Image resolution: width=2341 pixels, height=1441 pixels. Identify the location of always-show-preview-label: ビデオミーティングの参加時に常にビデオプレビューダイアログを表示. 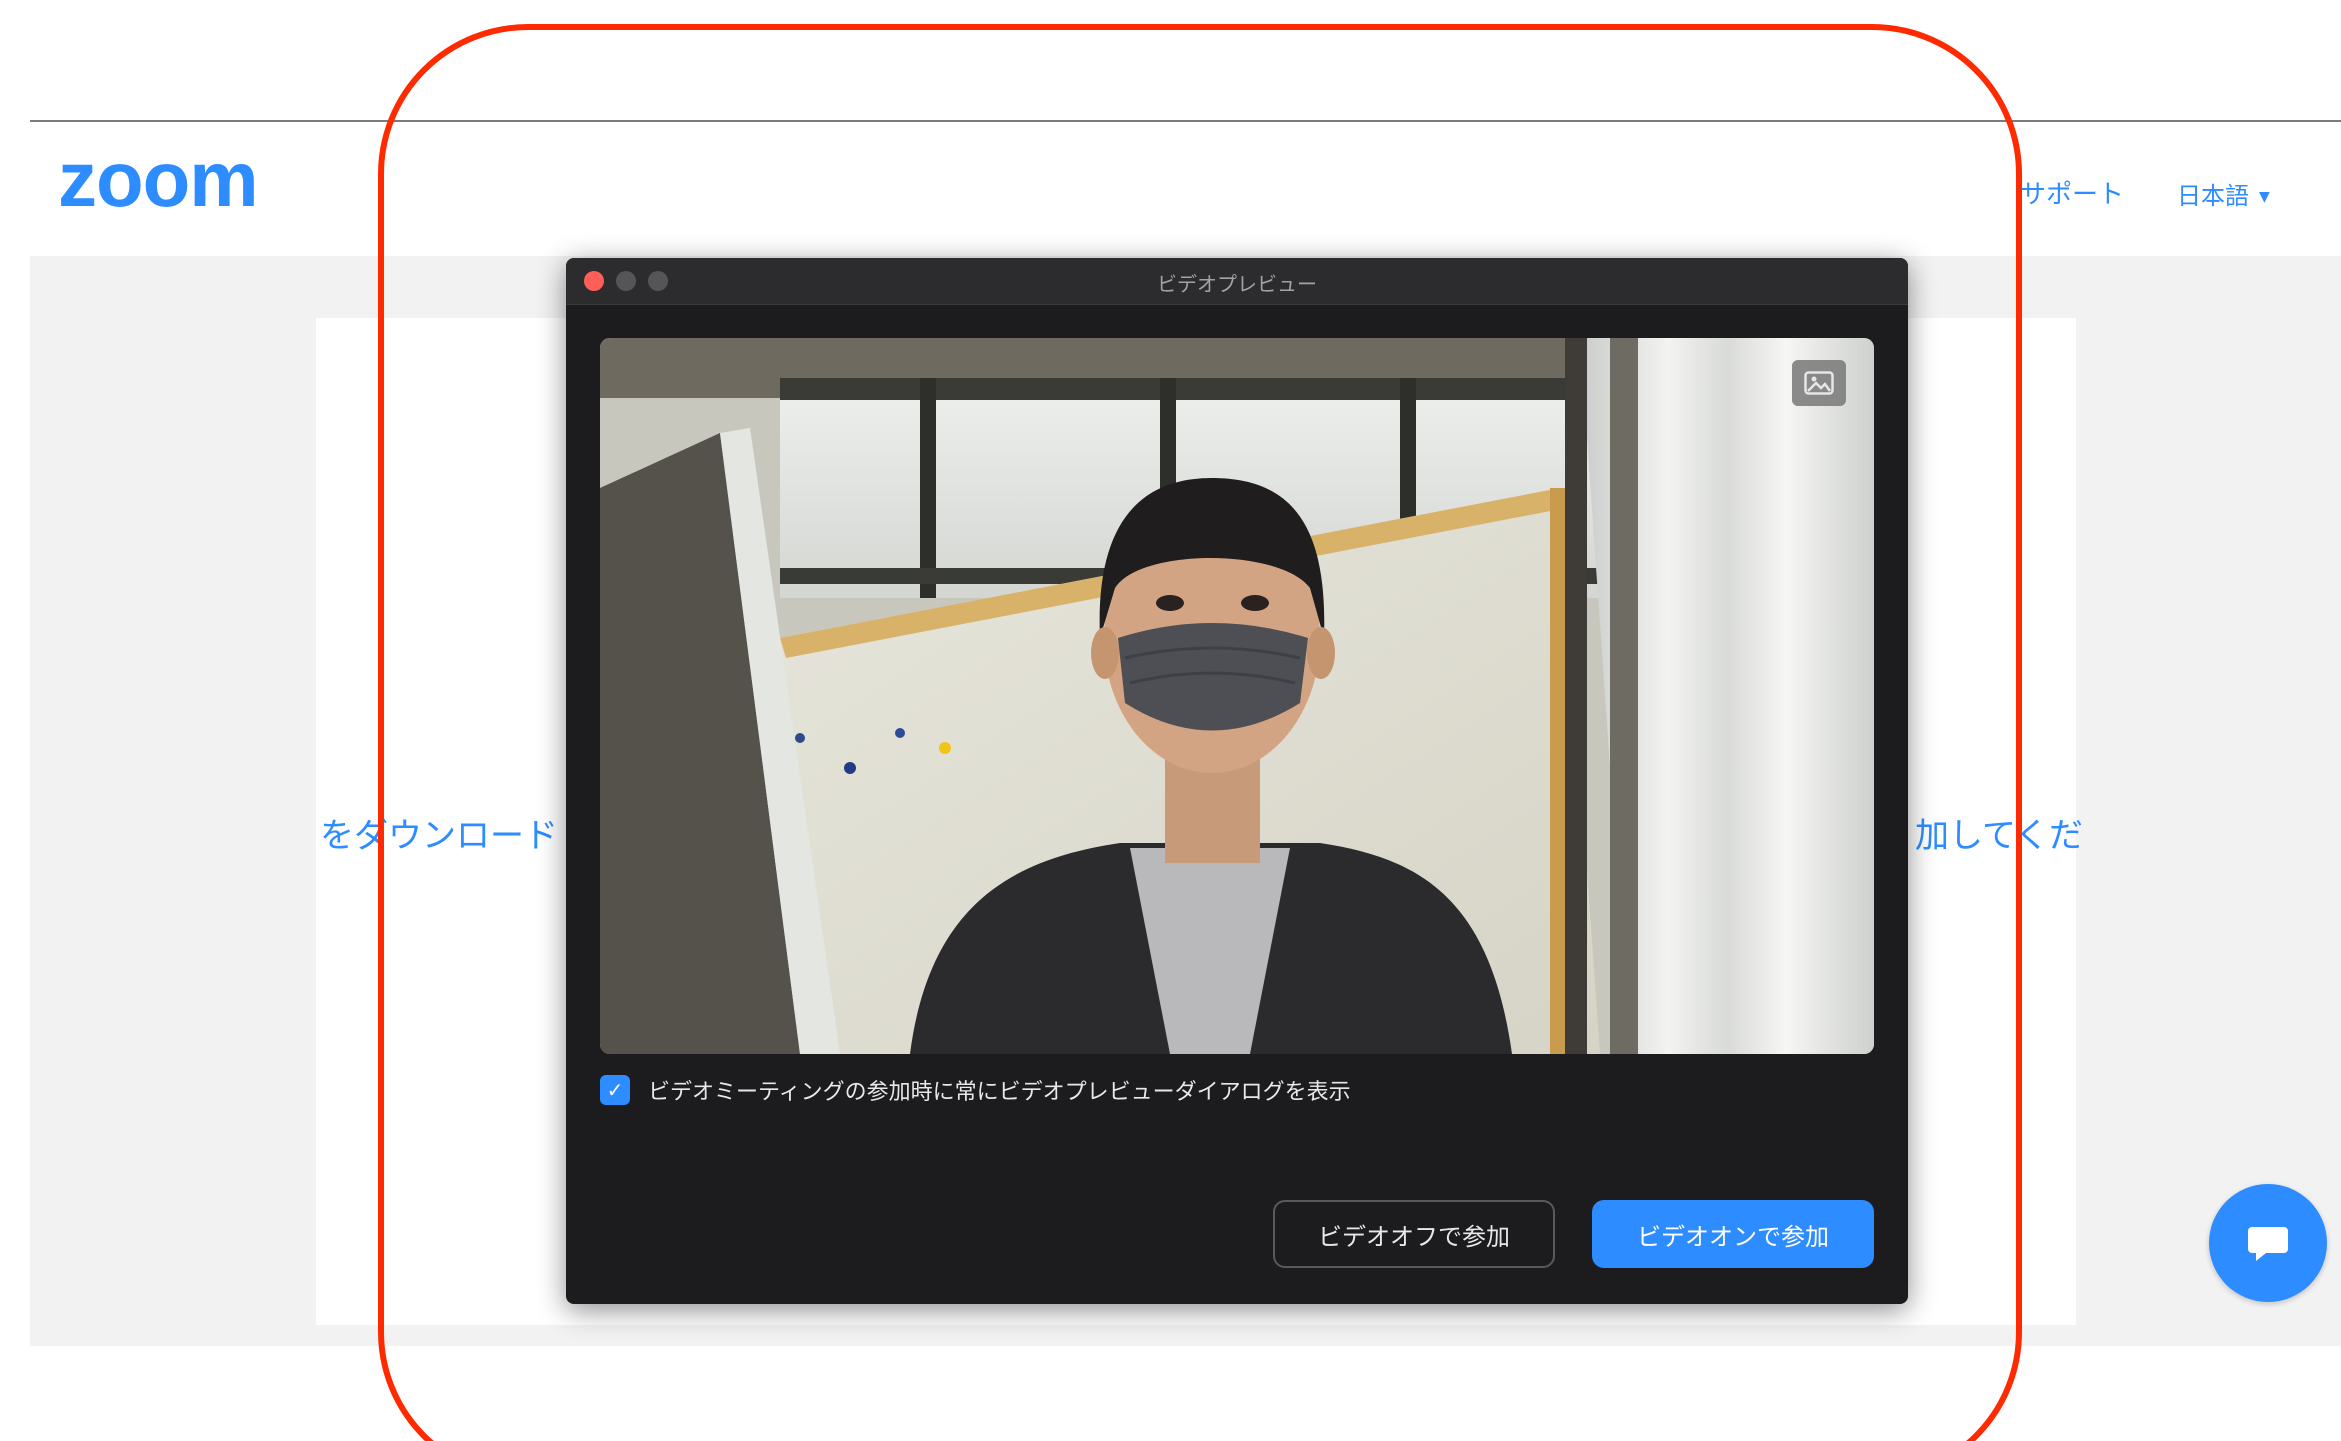
(999, 1090).